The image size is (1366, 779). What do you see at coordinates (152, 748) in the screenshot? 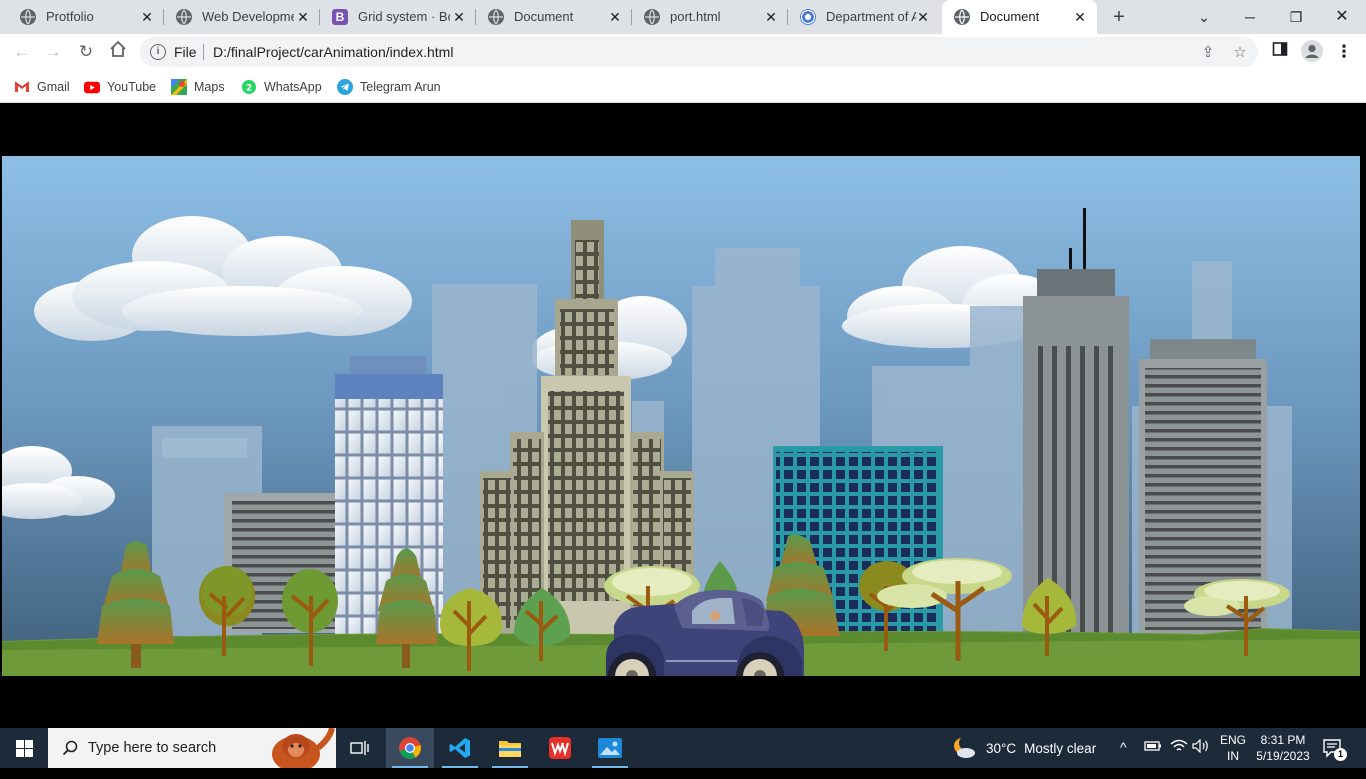
I see `search-placeholder: Type here to search` at bounding box center [152, 748].